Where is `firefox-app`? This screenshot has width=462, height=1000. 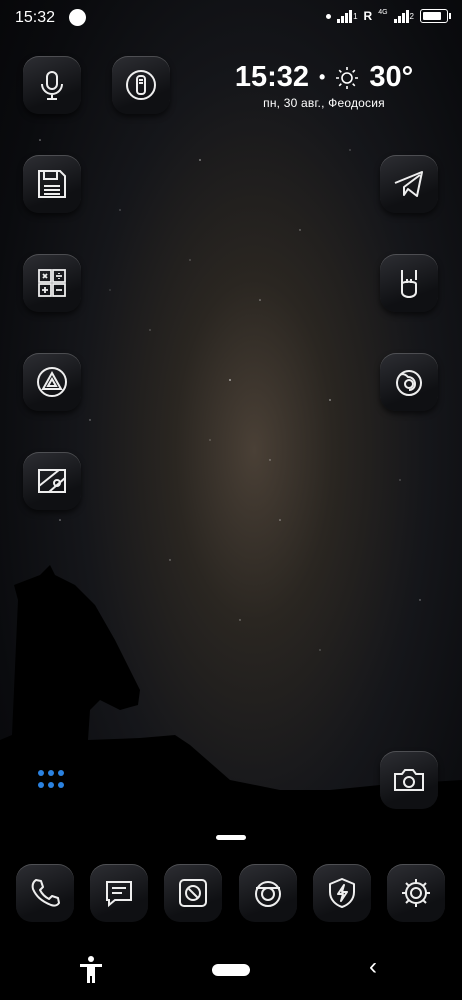 firefox-app is located at coordinates (409, 382).